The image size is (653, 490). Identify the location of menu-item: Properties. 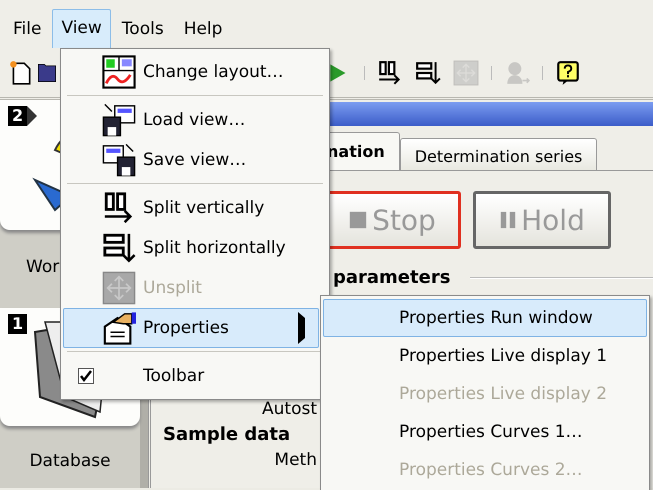
(191, 328).